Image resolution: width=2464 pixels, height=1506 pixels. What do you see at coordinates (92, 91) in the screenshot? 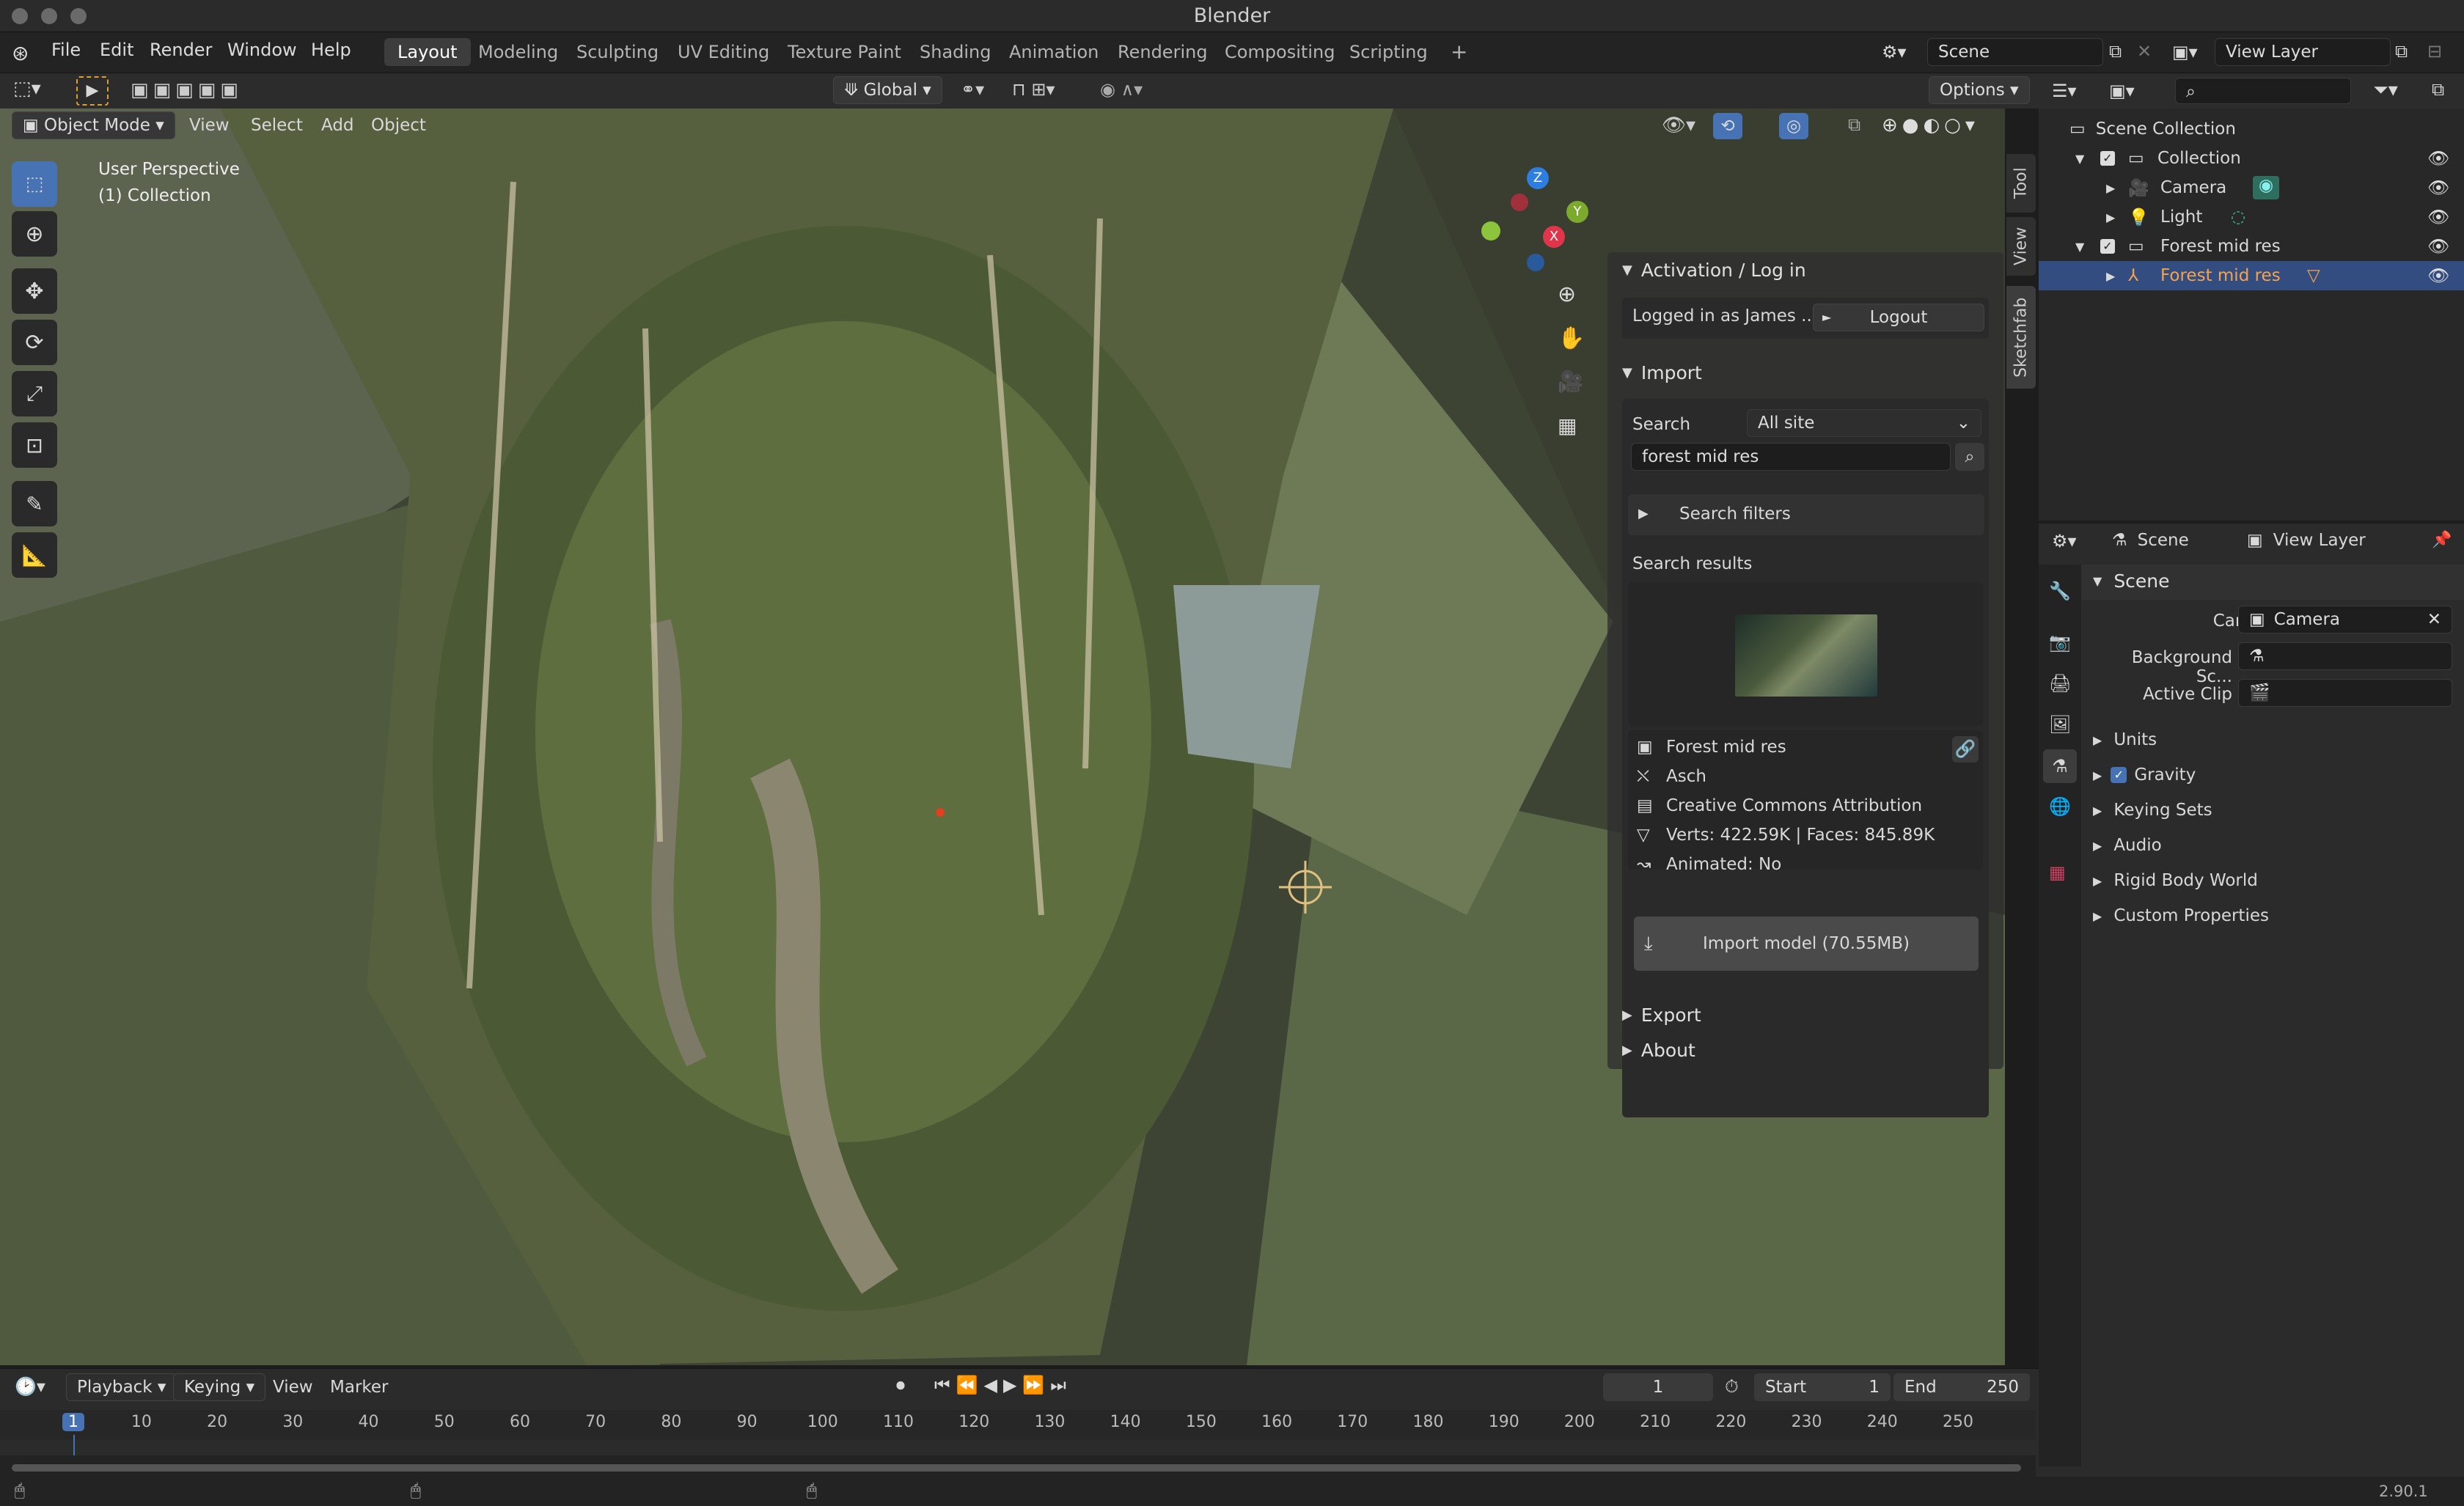
I see `select-tool-icon: ▶` at bounding box center [92, 91].